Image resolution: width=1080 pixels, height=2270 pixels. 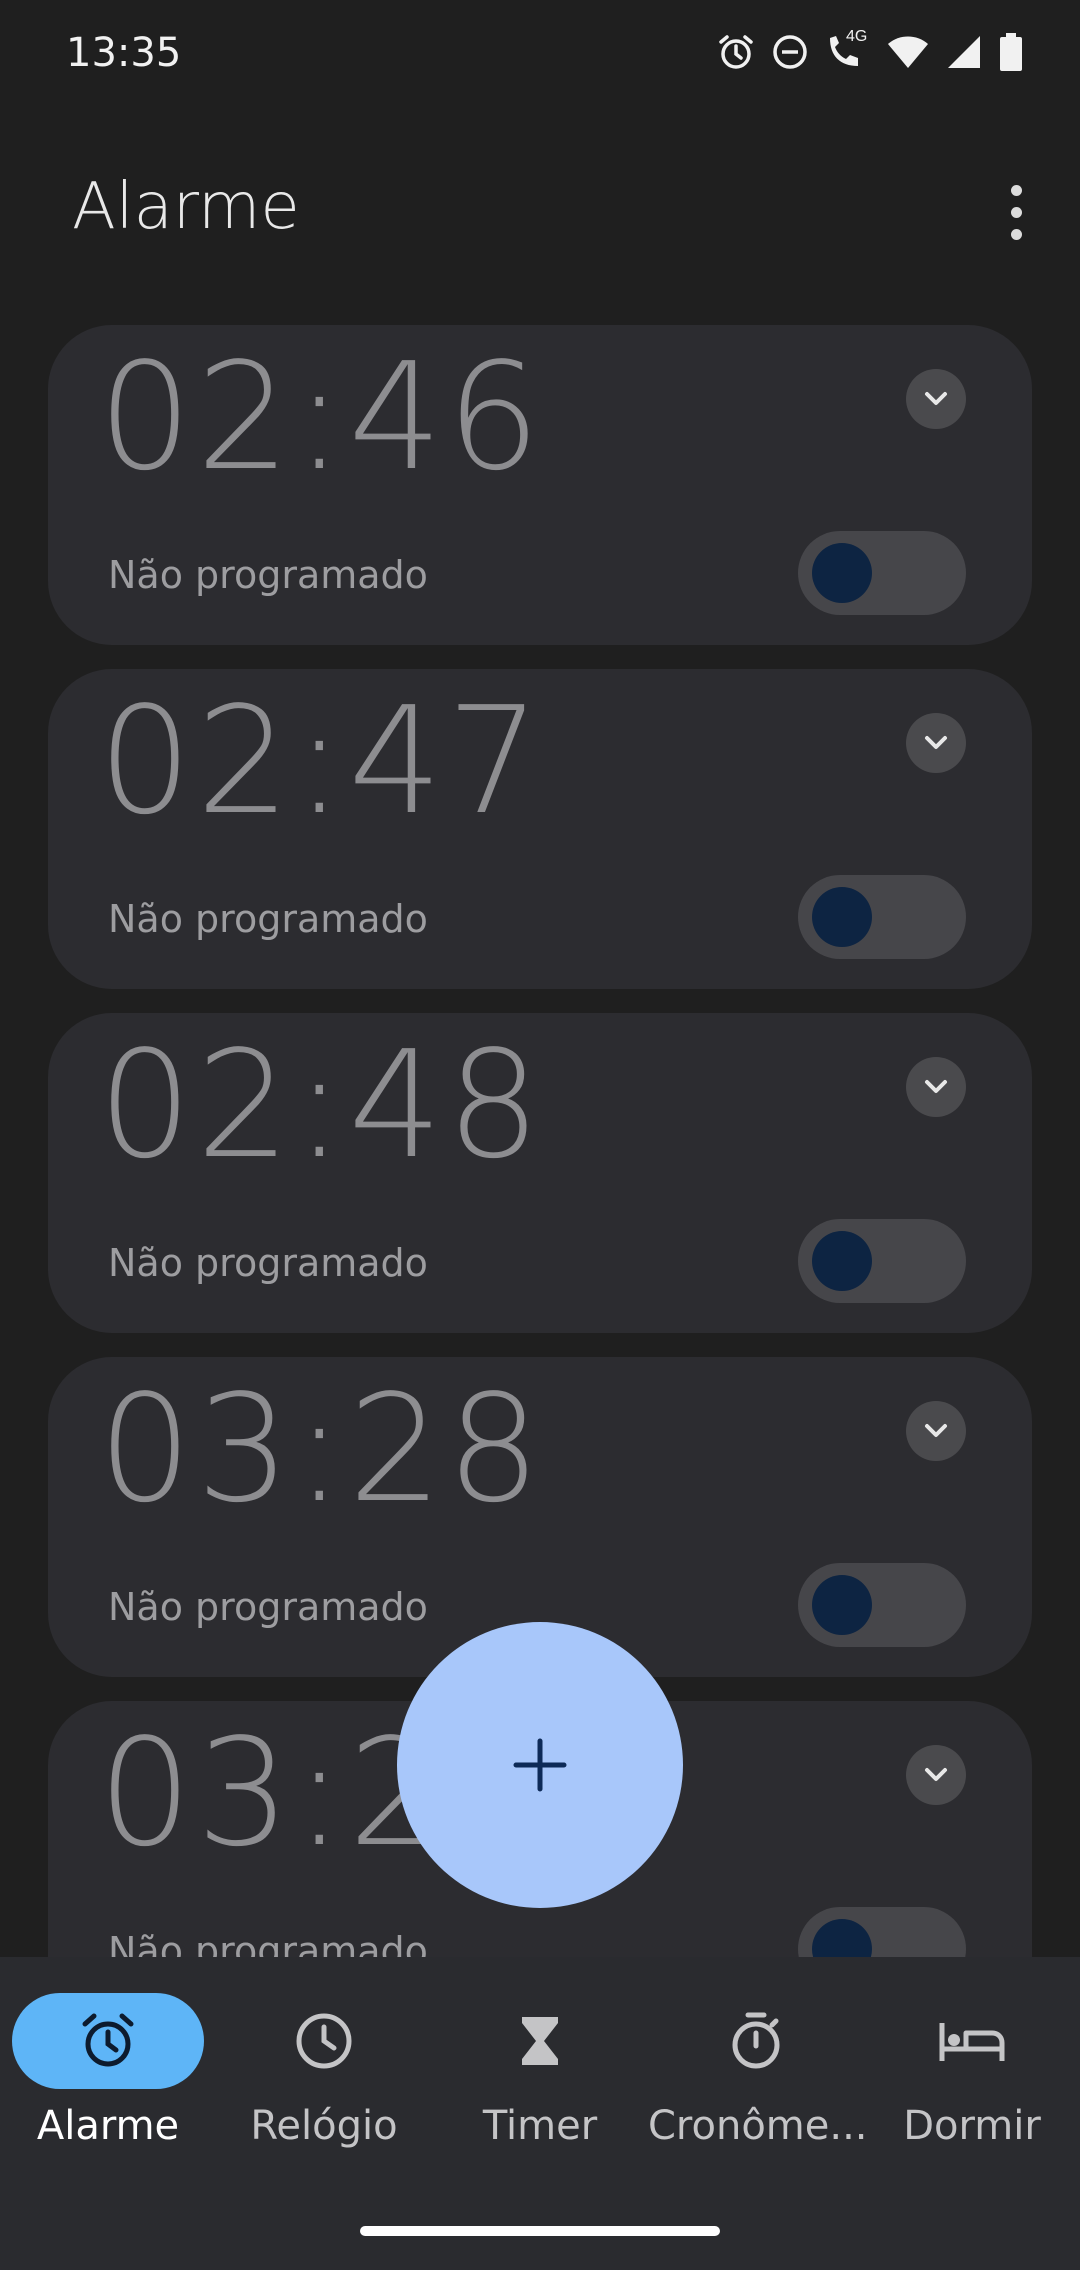 I want to click on nav-active-indicator, so click(x=108, y=2041).